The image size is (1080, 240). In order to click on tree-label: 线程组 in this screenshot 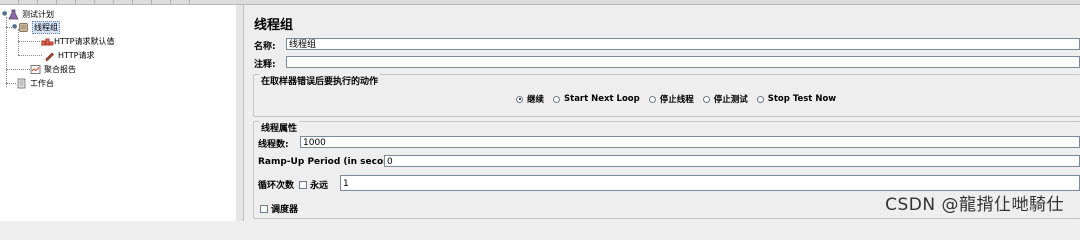, I will do `click(46, 27)`.